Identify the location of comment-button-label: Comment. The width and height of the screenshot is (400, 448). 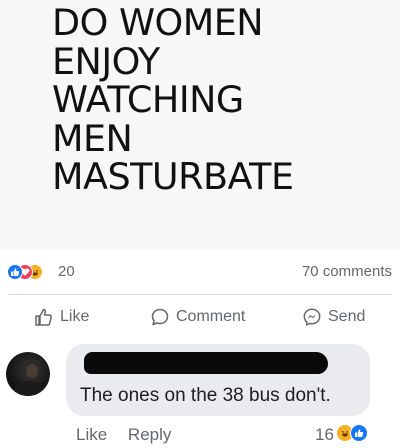
(211, 316).